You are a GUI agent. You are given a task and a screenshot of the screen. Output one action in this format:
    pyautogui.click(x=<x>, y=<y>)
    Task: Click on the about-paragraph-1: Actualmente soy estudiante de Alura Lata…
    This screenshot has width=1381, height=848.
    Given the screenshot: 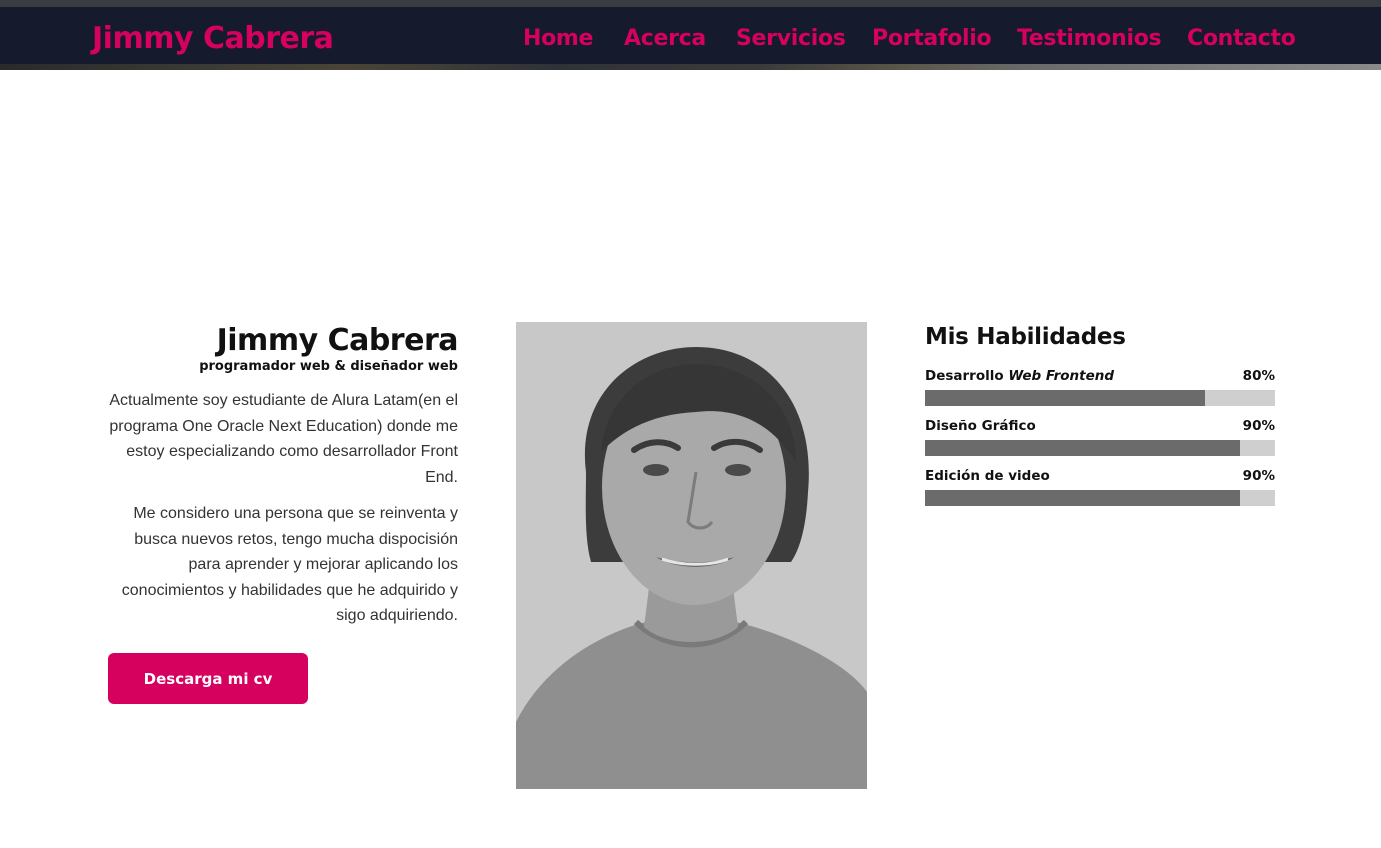 What is the action you would take?
    pyautogui.click(x=283, y=439)
    